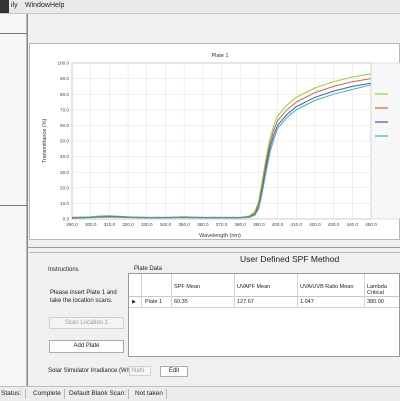  I want to click on x-tick-label: 350.0, so click(184, 224).